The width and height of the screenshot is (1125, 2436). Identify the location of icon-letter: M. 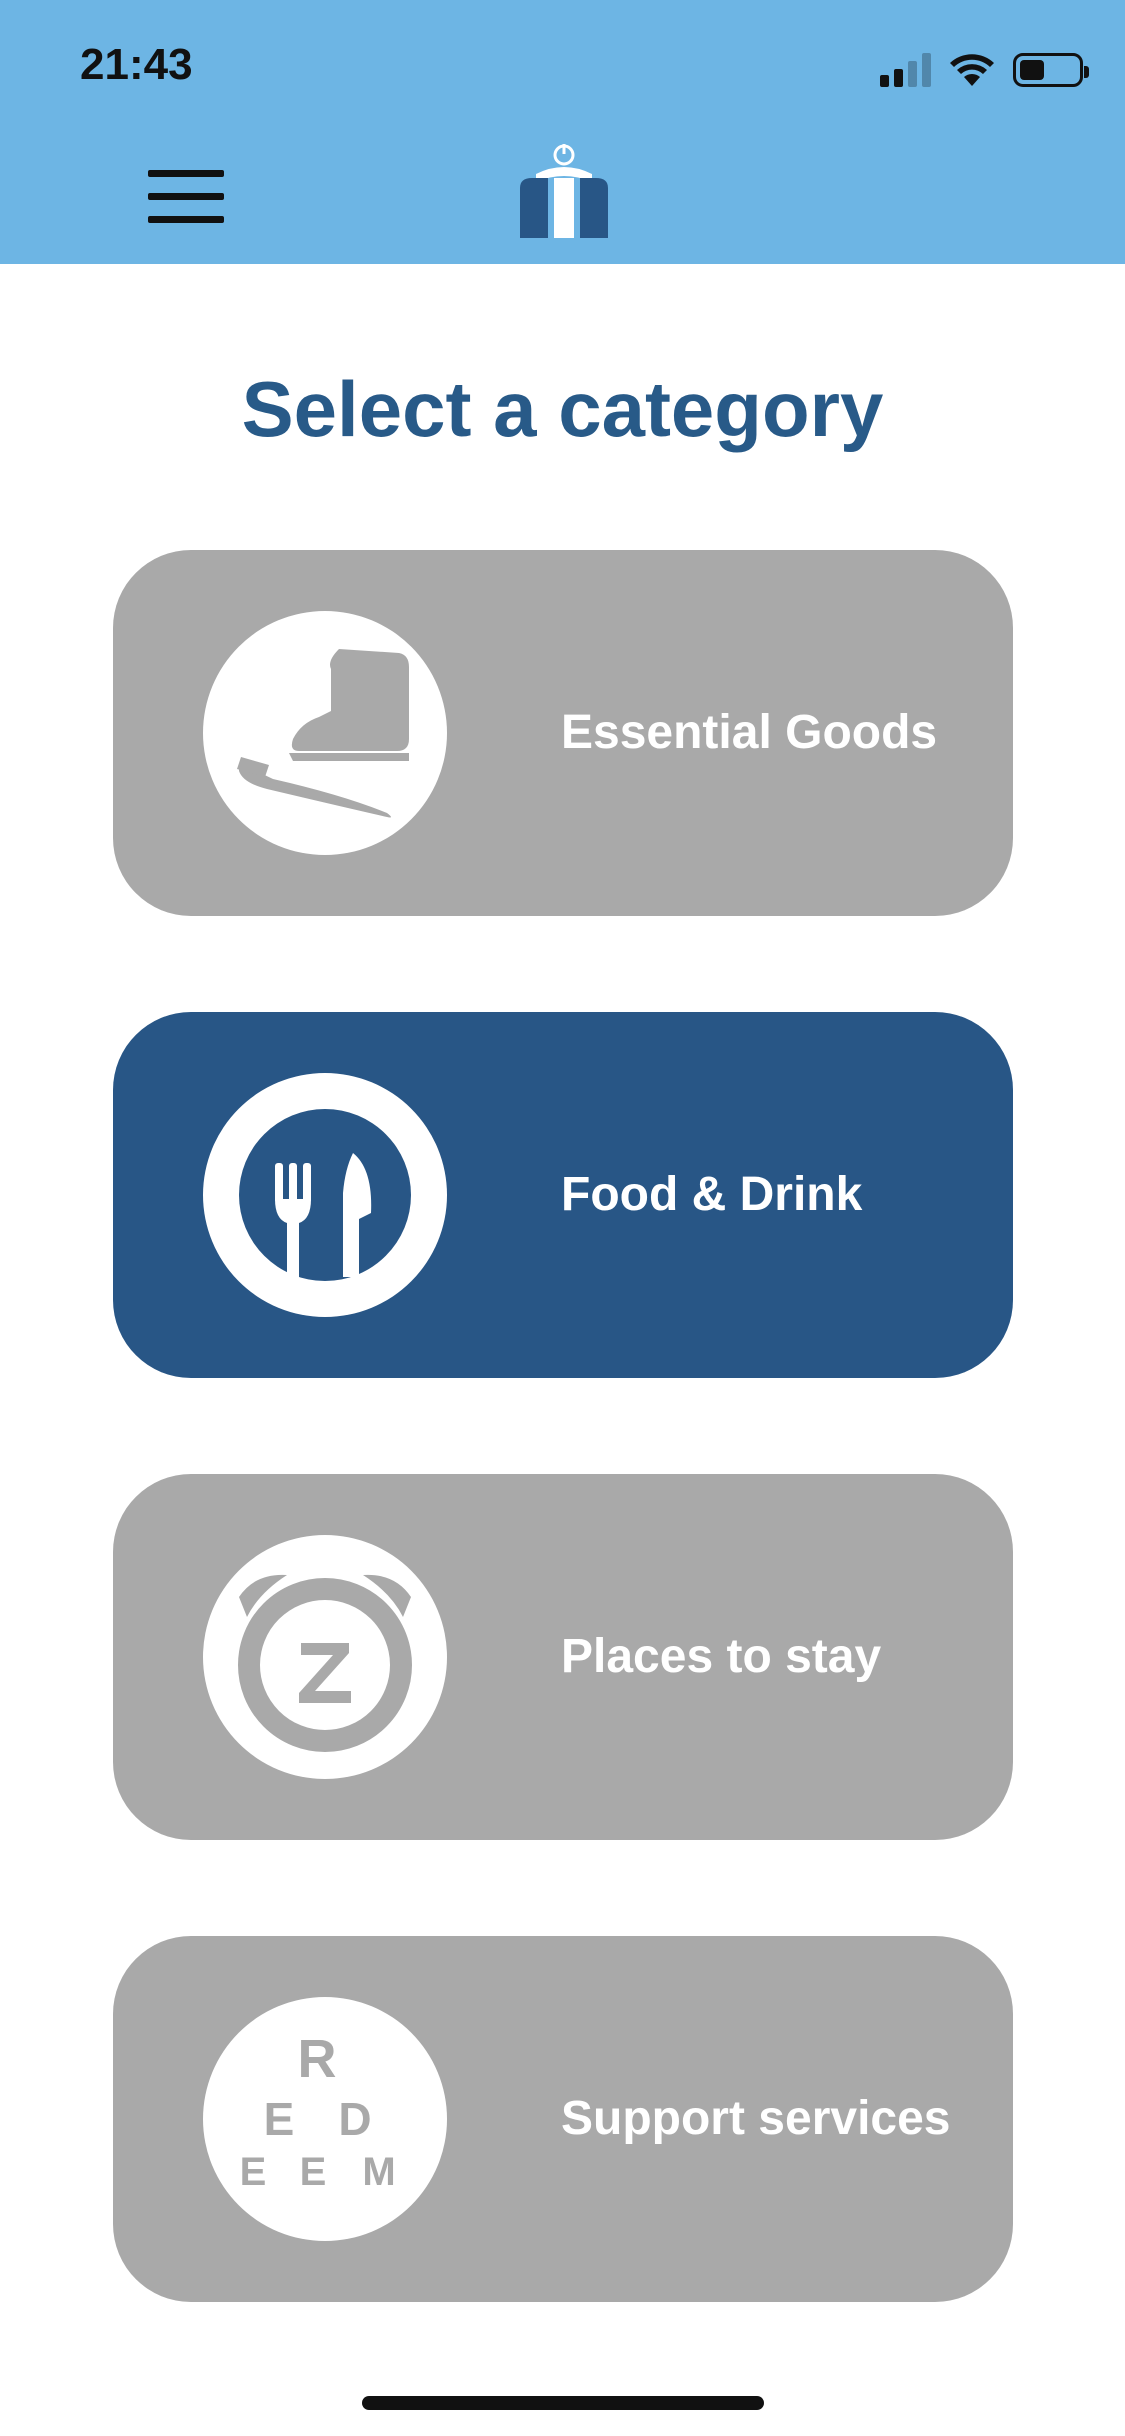
(378, 2172).